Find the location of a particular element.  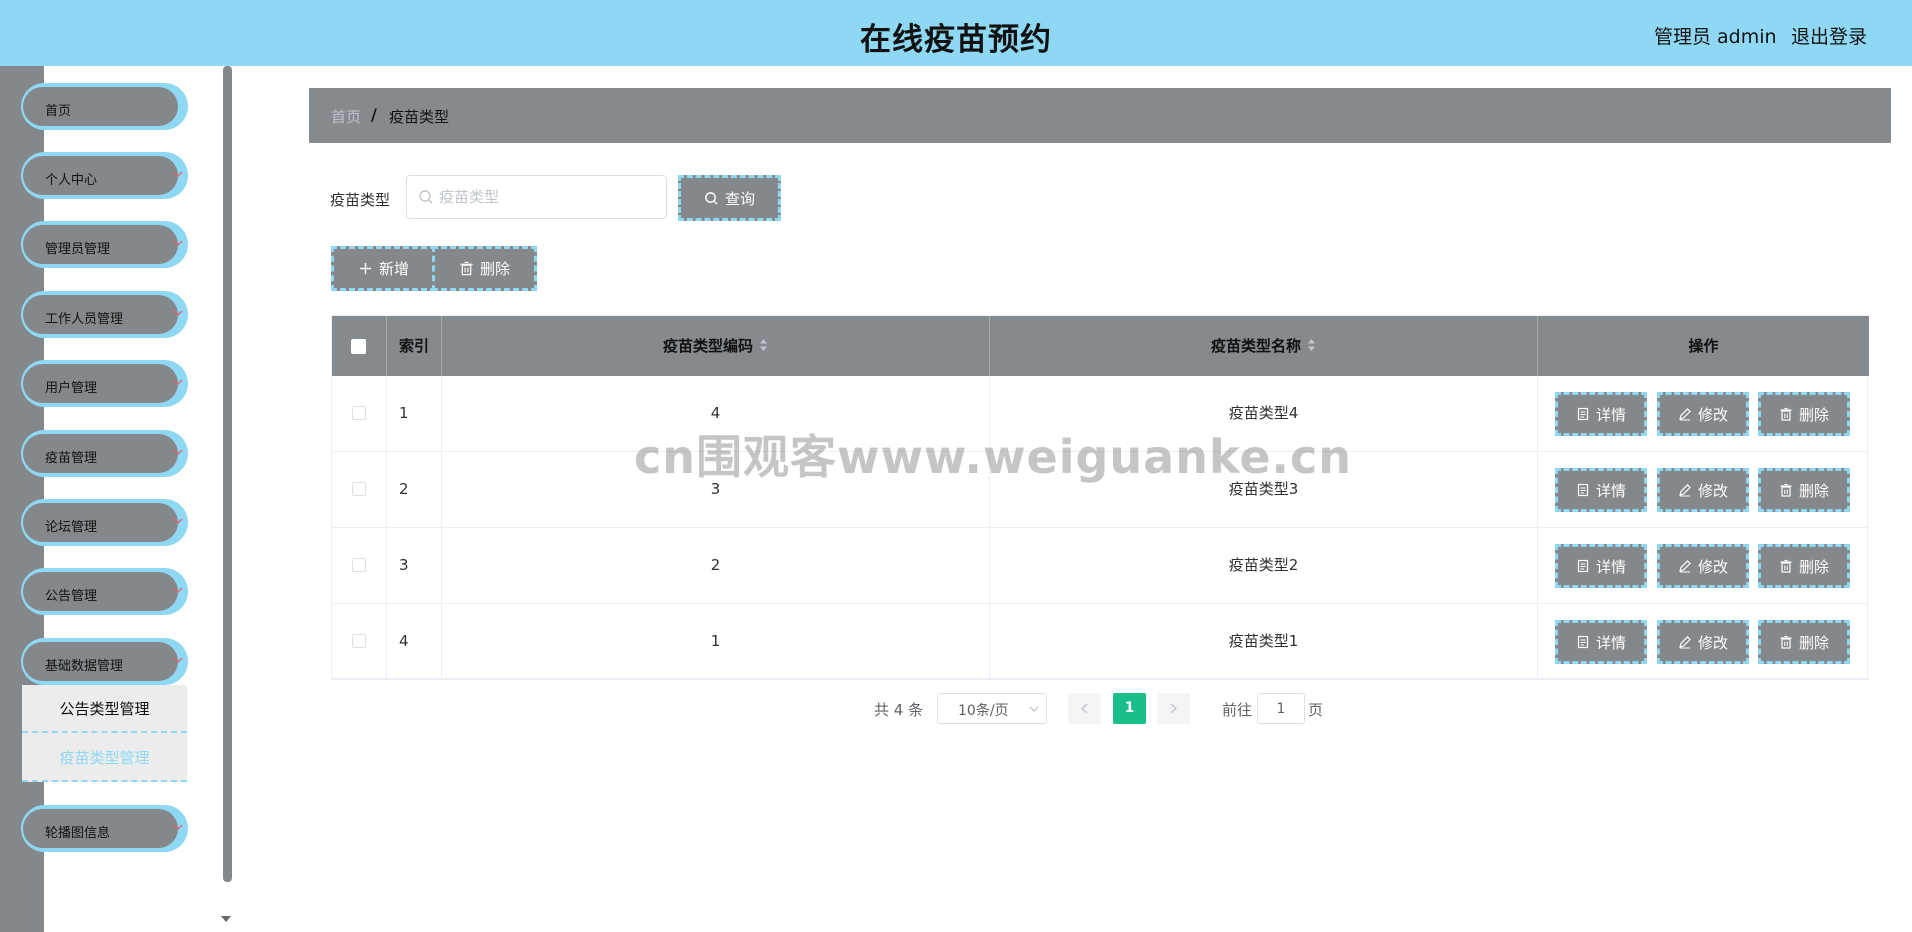

column-header-actions: 操作 is located at coordinates (1703, 346).